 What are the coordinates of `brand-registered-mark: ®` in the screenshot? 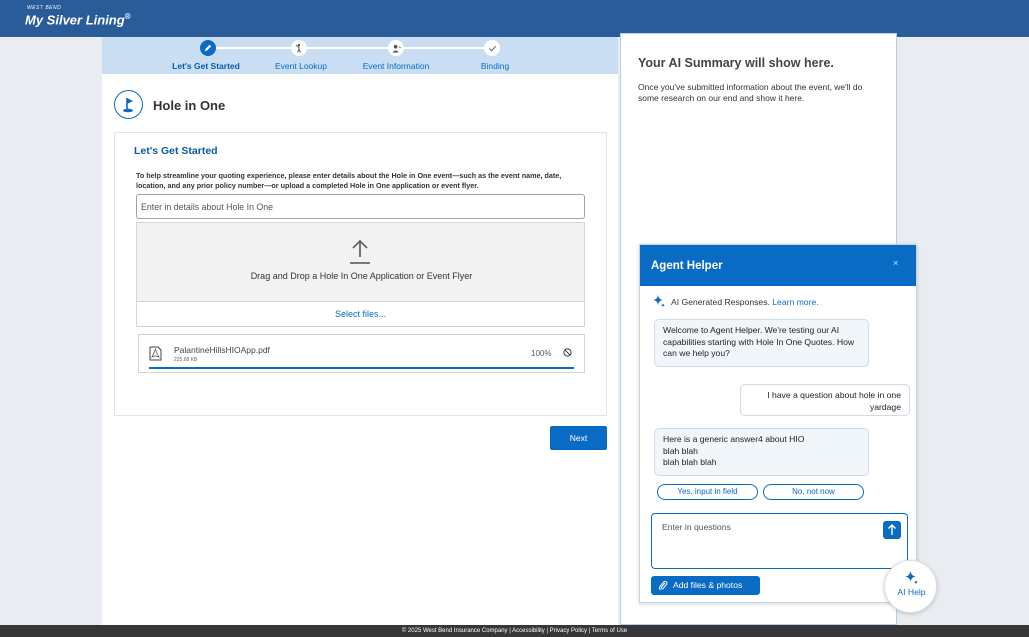 It's located at (127, 16).